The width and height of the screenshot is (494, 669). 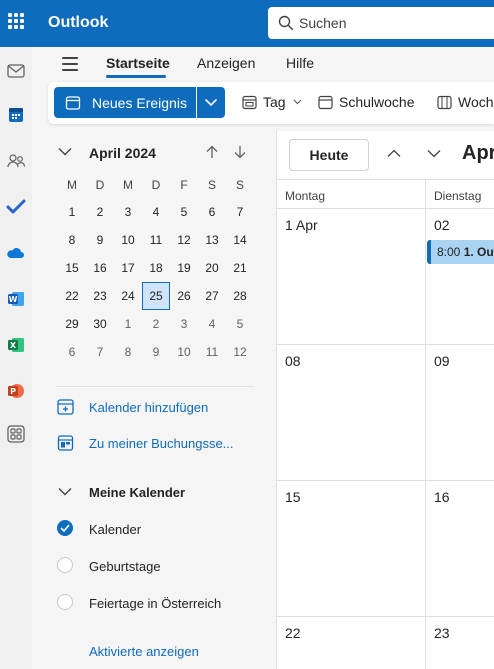 What do you see at coordinates (381, 23) in the screenshot?
I see `search-box: Suchen` at bounding box center [381, 23].